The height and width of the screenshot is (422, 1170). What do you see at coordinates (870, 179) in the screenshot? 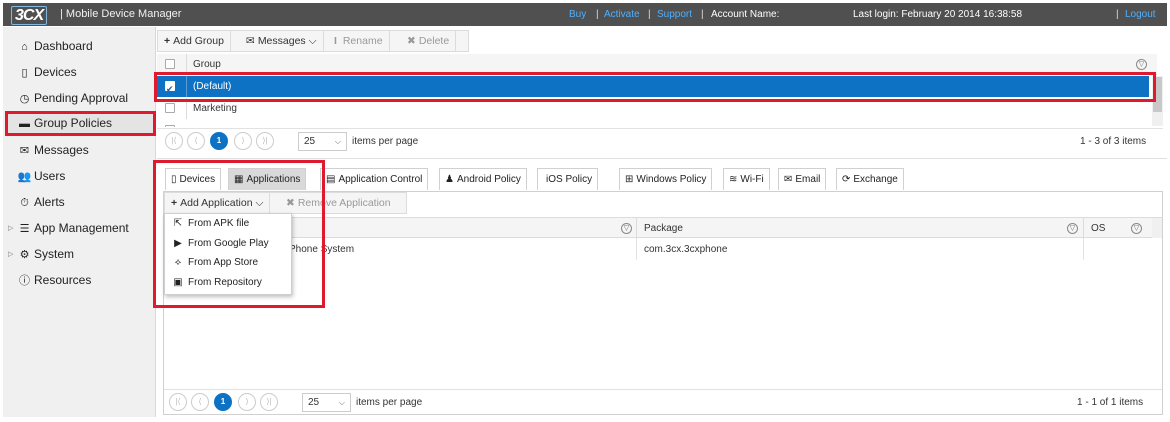
I see `tab-exchange: ⟳ Exchange` at bounding box center [870, 179].